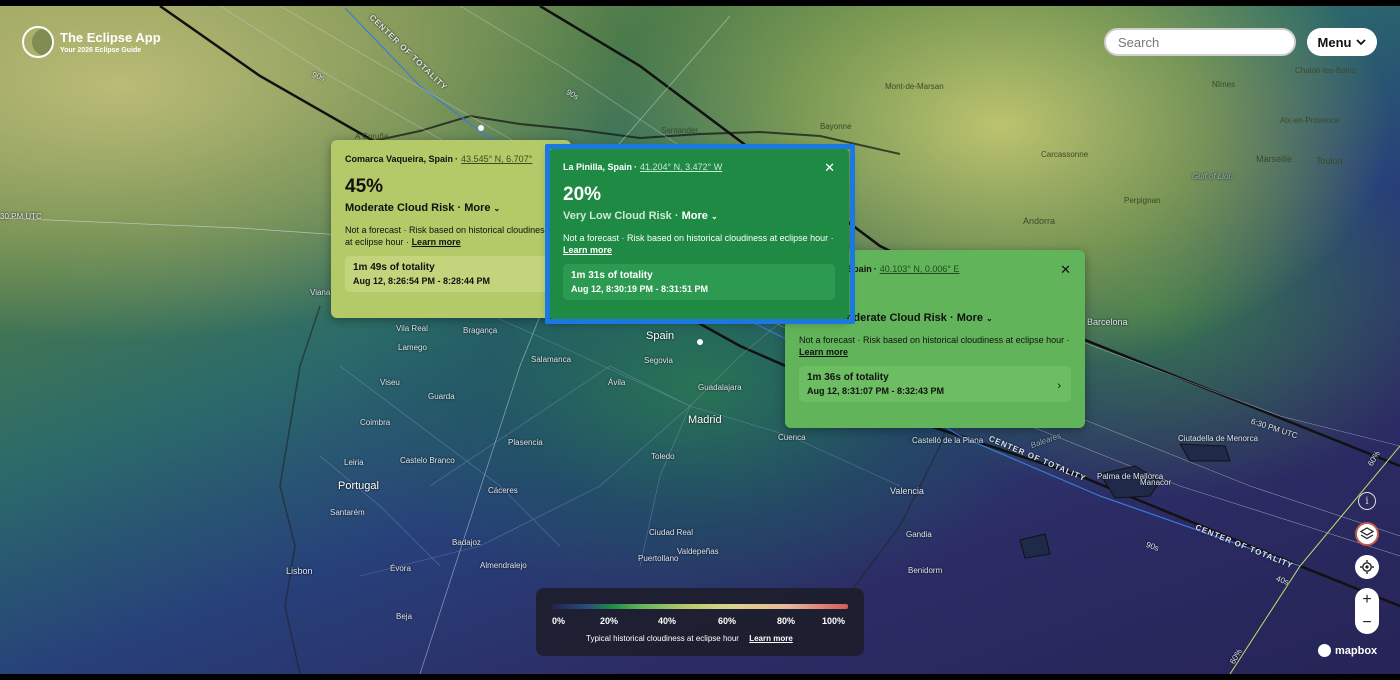 The width and height of the screenshot is (1400, 680). Describe the element at coordinates (663, 456) in the screenshot. I see `city-toledo: Toledo` at that location.